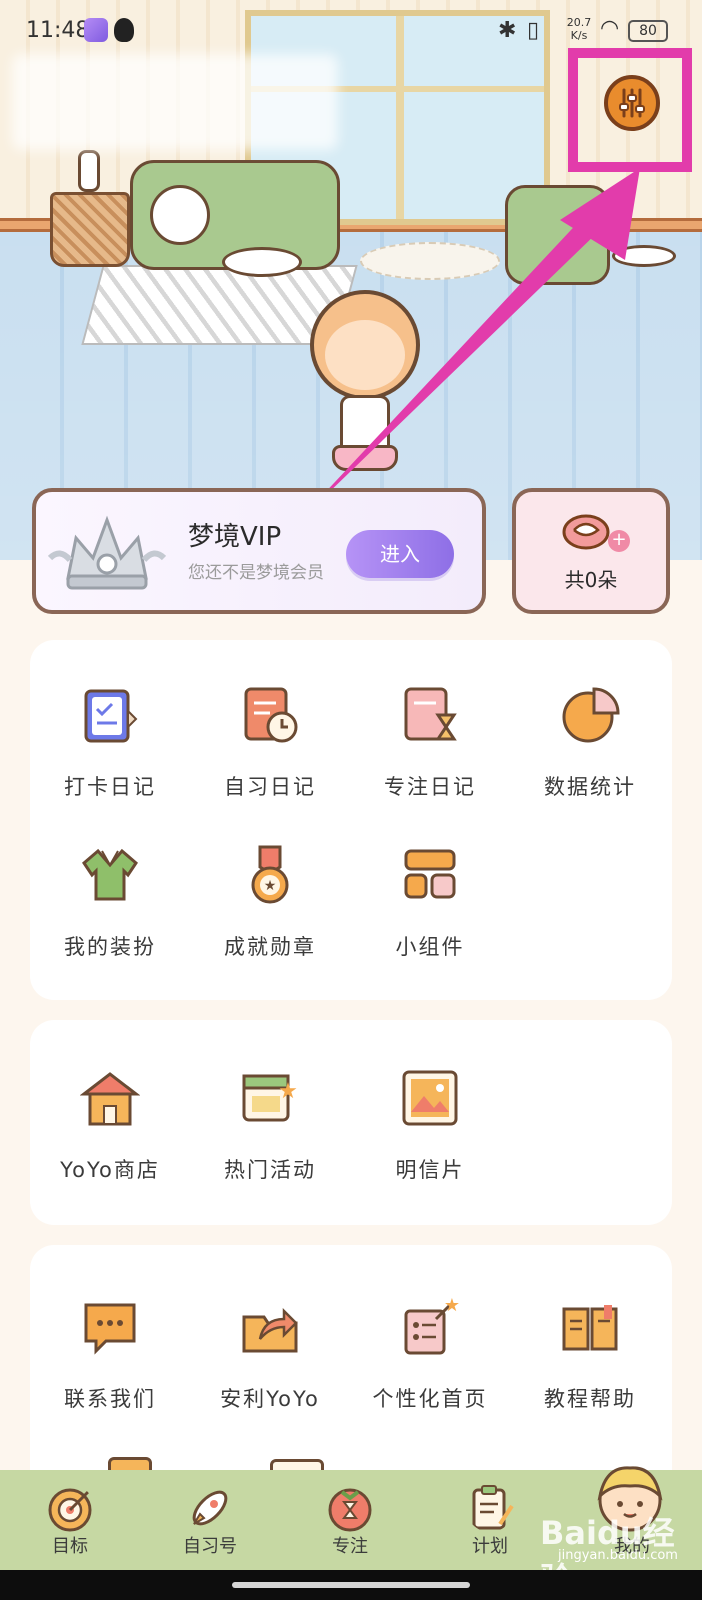 The height and width of the screenshot is (1600, 702). I want to click on support-panel: 联系我们 安利YoYo ★ 个性化首页 教程帮助, so click(351, 1375).